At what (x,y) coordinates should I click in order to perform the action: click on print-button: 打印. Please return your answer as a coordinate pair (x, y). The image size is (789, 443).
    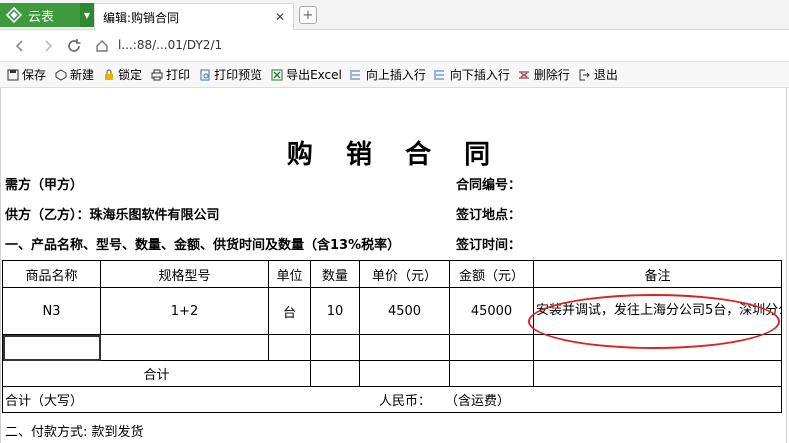
    Looking at the image, I should click on (170, 74).